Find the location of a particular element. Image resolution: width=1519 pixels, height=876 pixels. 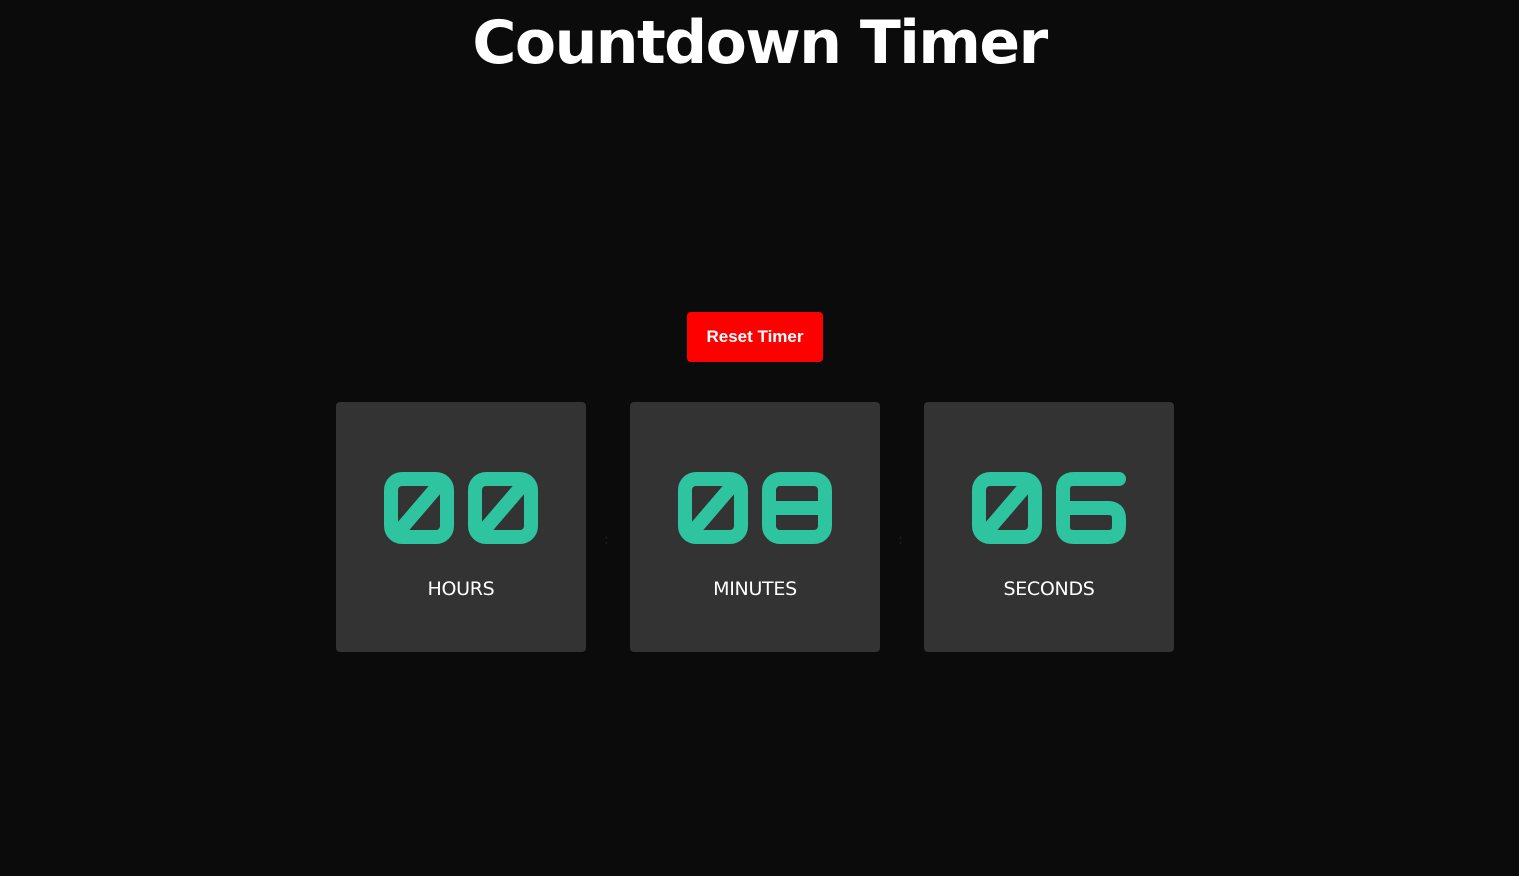

seconds-value is located at coordinates (1049, 514).